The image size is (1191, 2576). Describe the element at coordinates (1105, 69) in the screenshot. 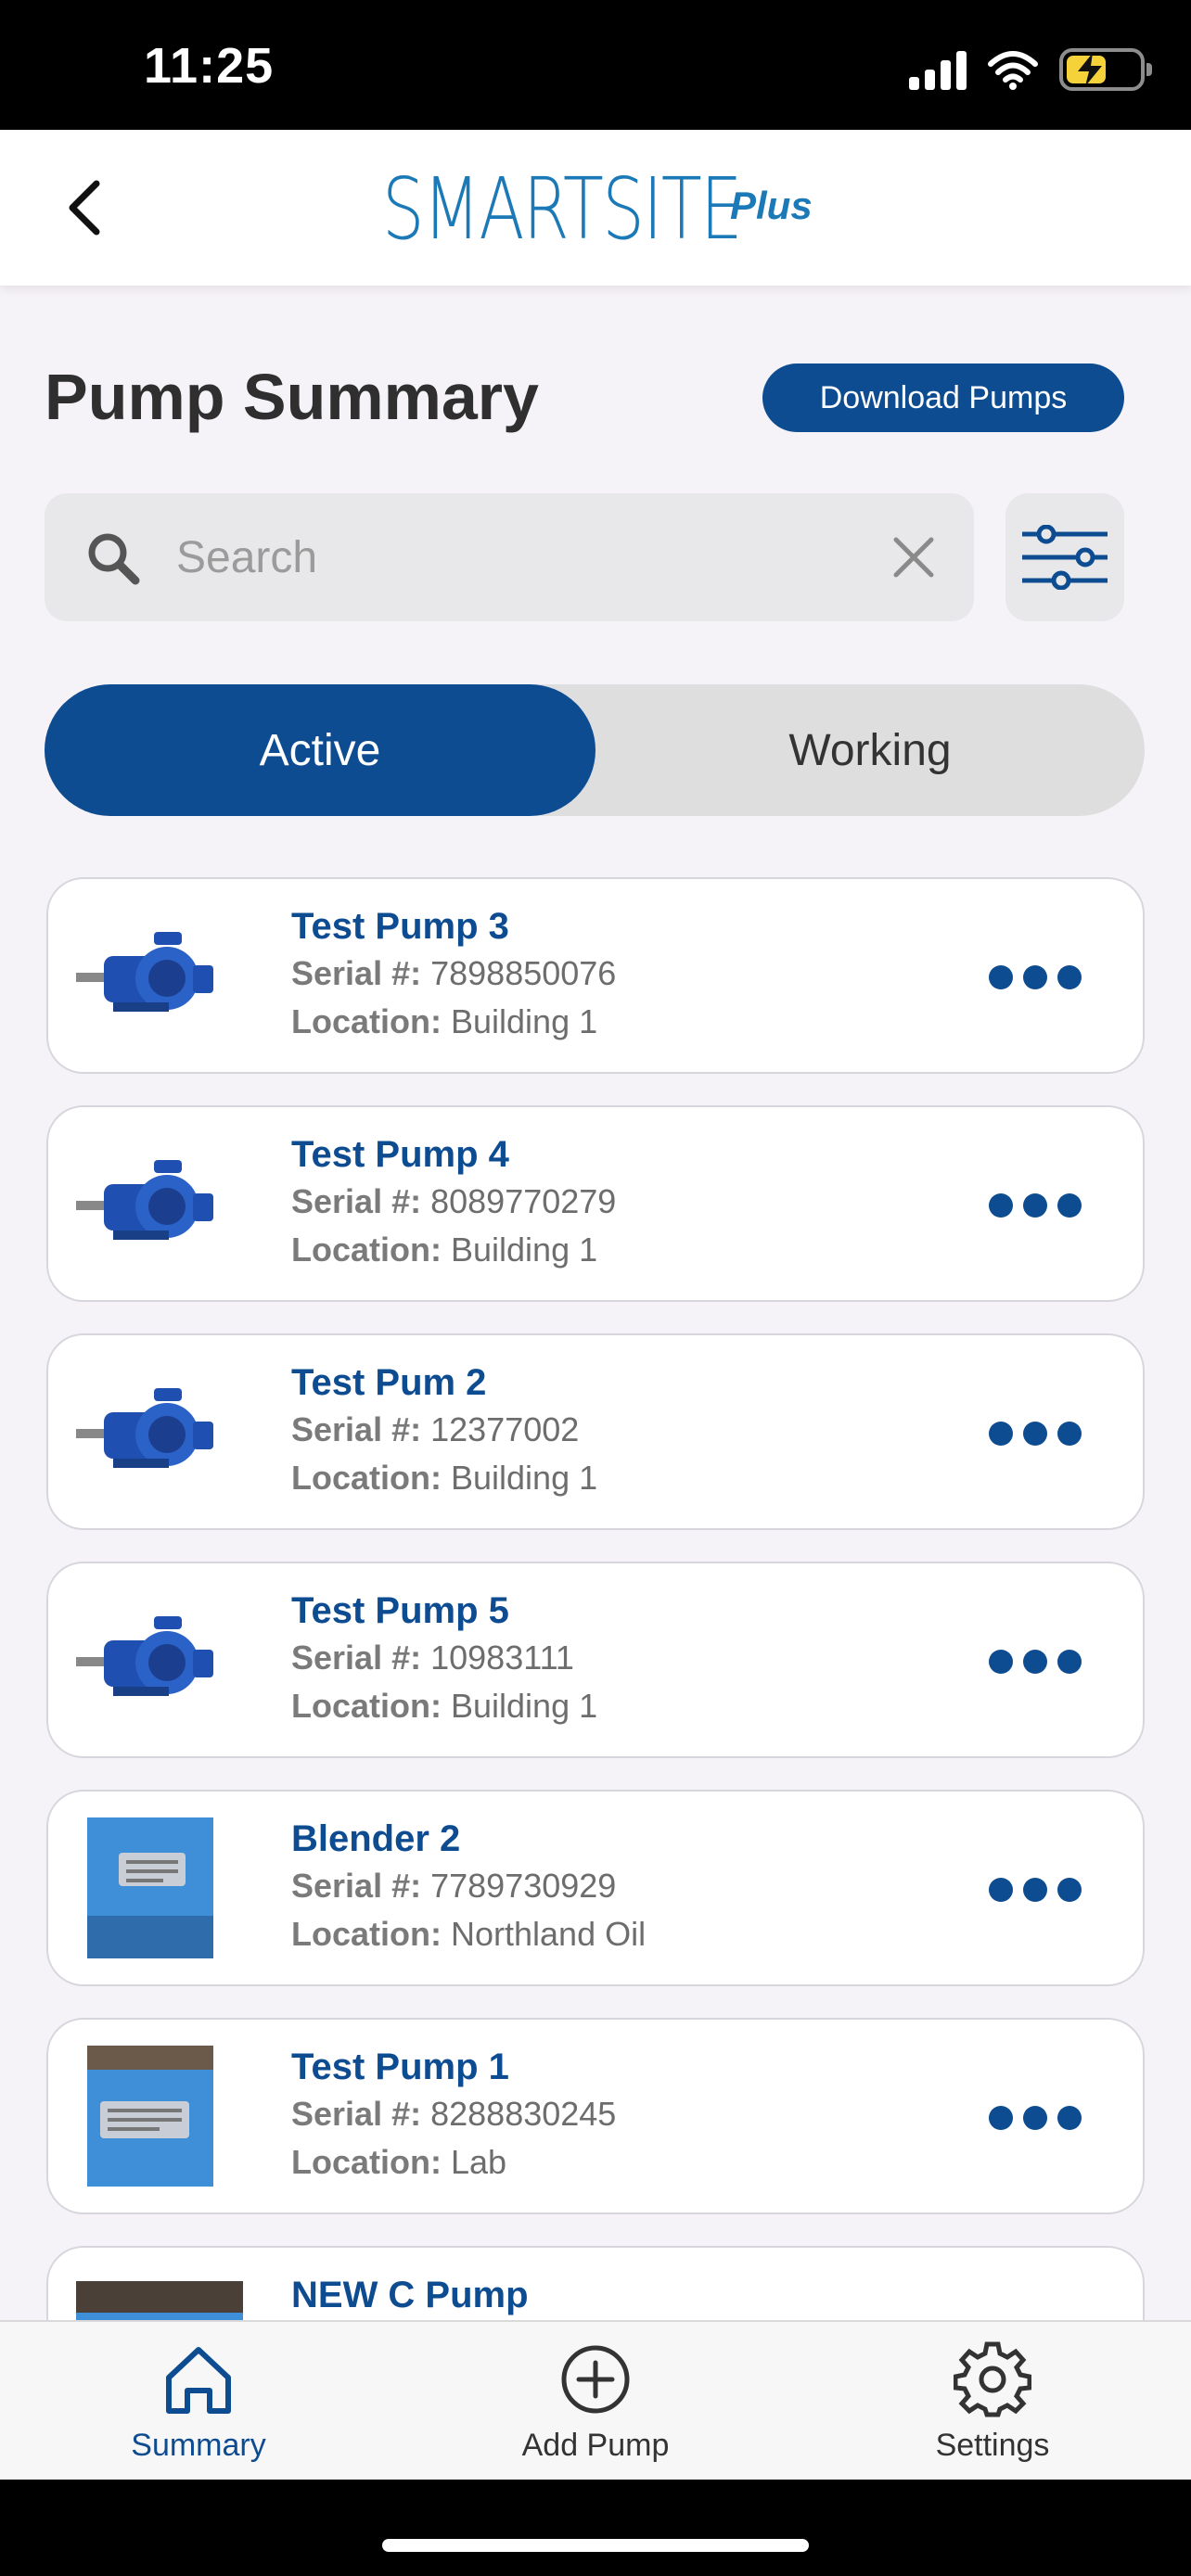

I see `battery-icon` at that location.